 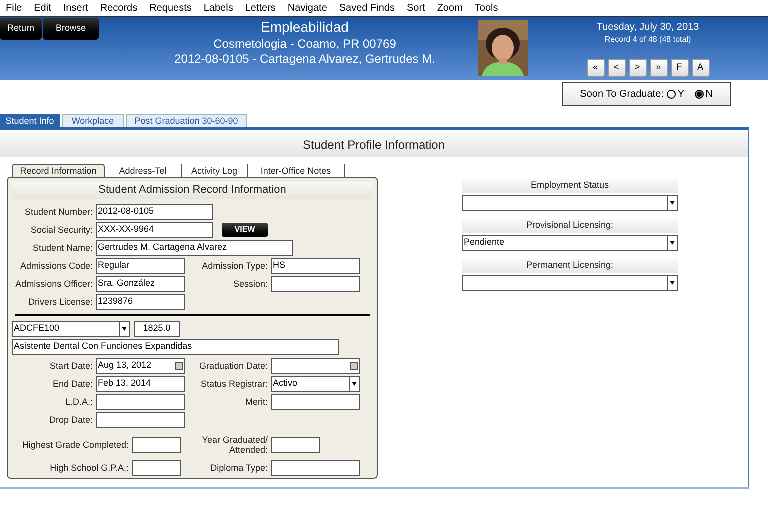 What do you see at coordinates (154, 212) in the screenshot?
I see `input-field: 2012-08-0105` at bounding box center [154, 212].